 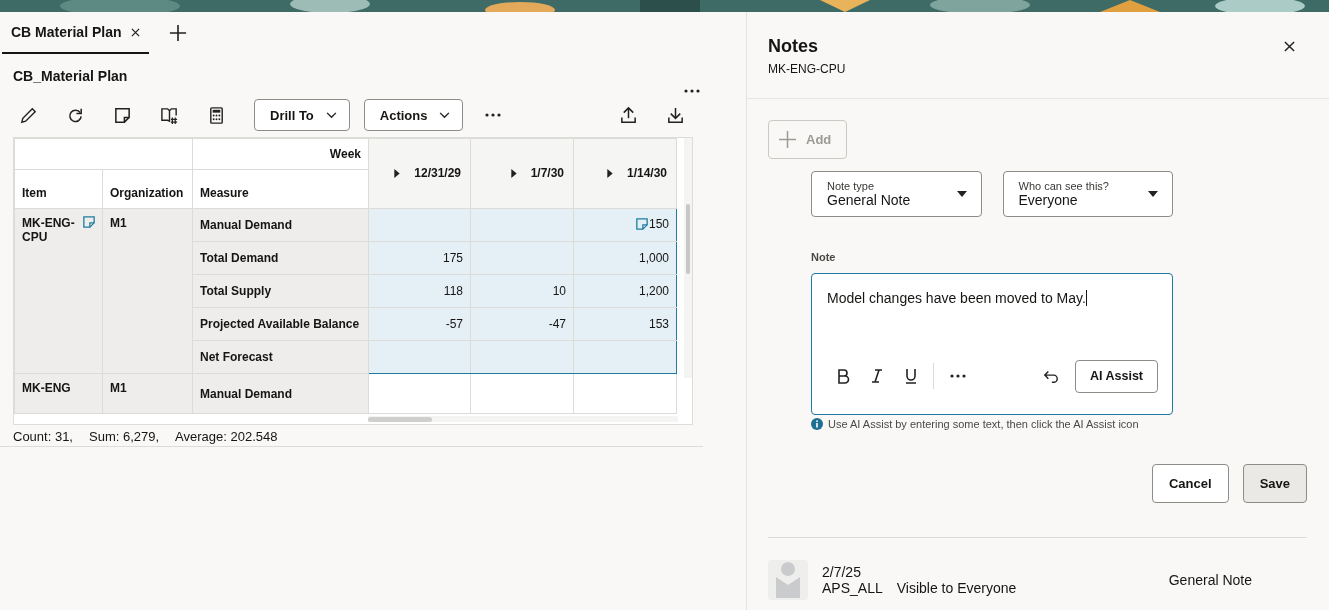 I want to click on italic-icon, so click(x=877, y=376).